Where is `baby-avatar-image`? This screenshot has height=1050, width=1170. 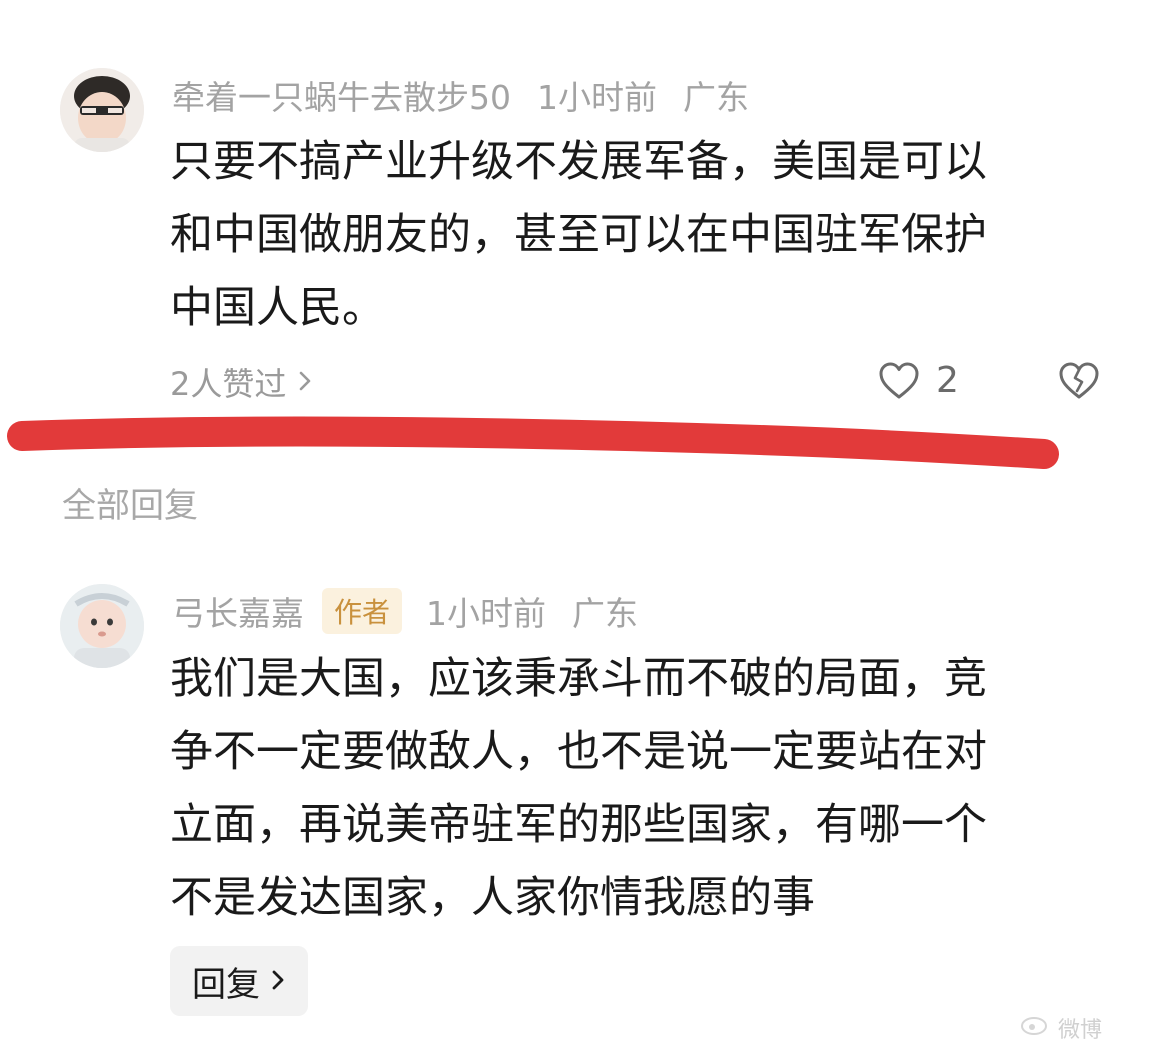 baby-avatar-image is located at coordinates (102, 626).